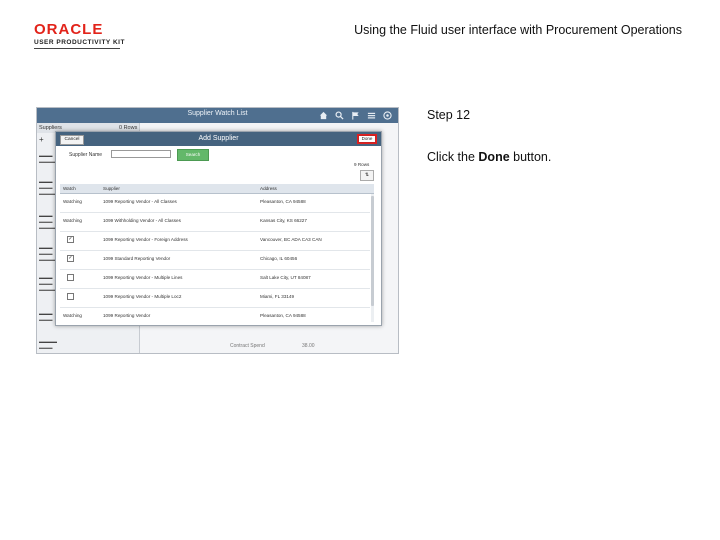  Describe the element at coordinates (291, 239) in the screenshot. I see `address-cell: Vancouver, BC ADA CA3 CAN` at that location.